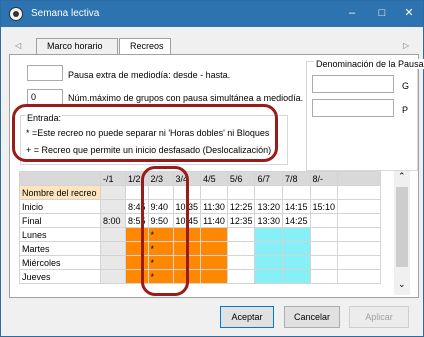 This screenshot has width=424, height=337. I want to click on grid-cell: 13:20, so click(268, 206).